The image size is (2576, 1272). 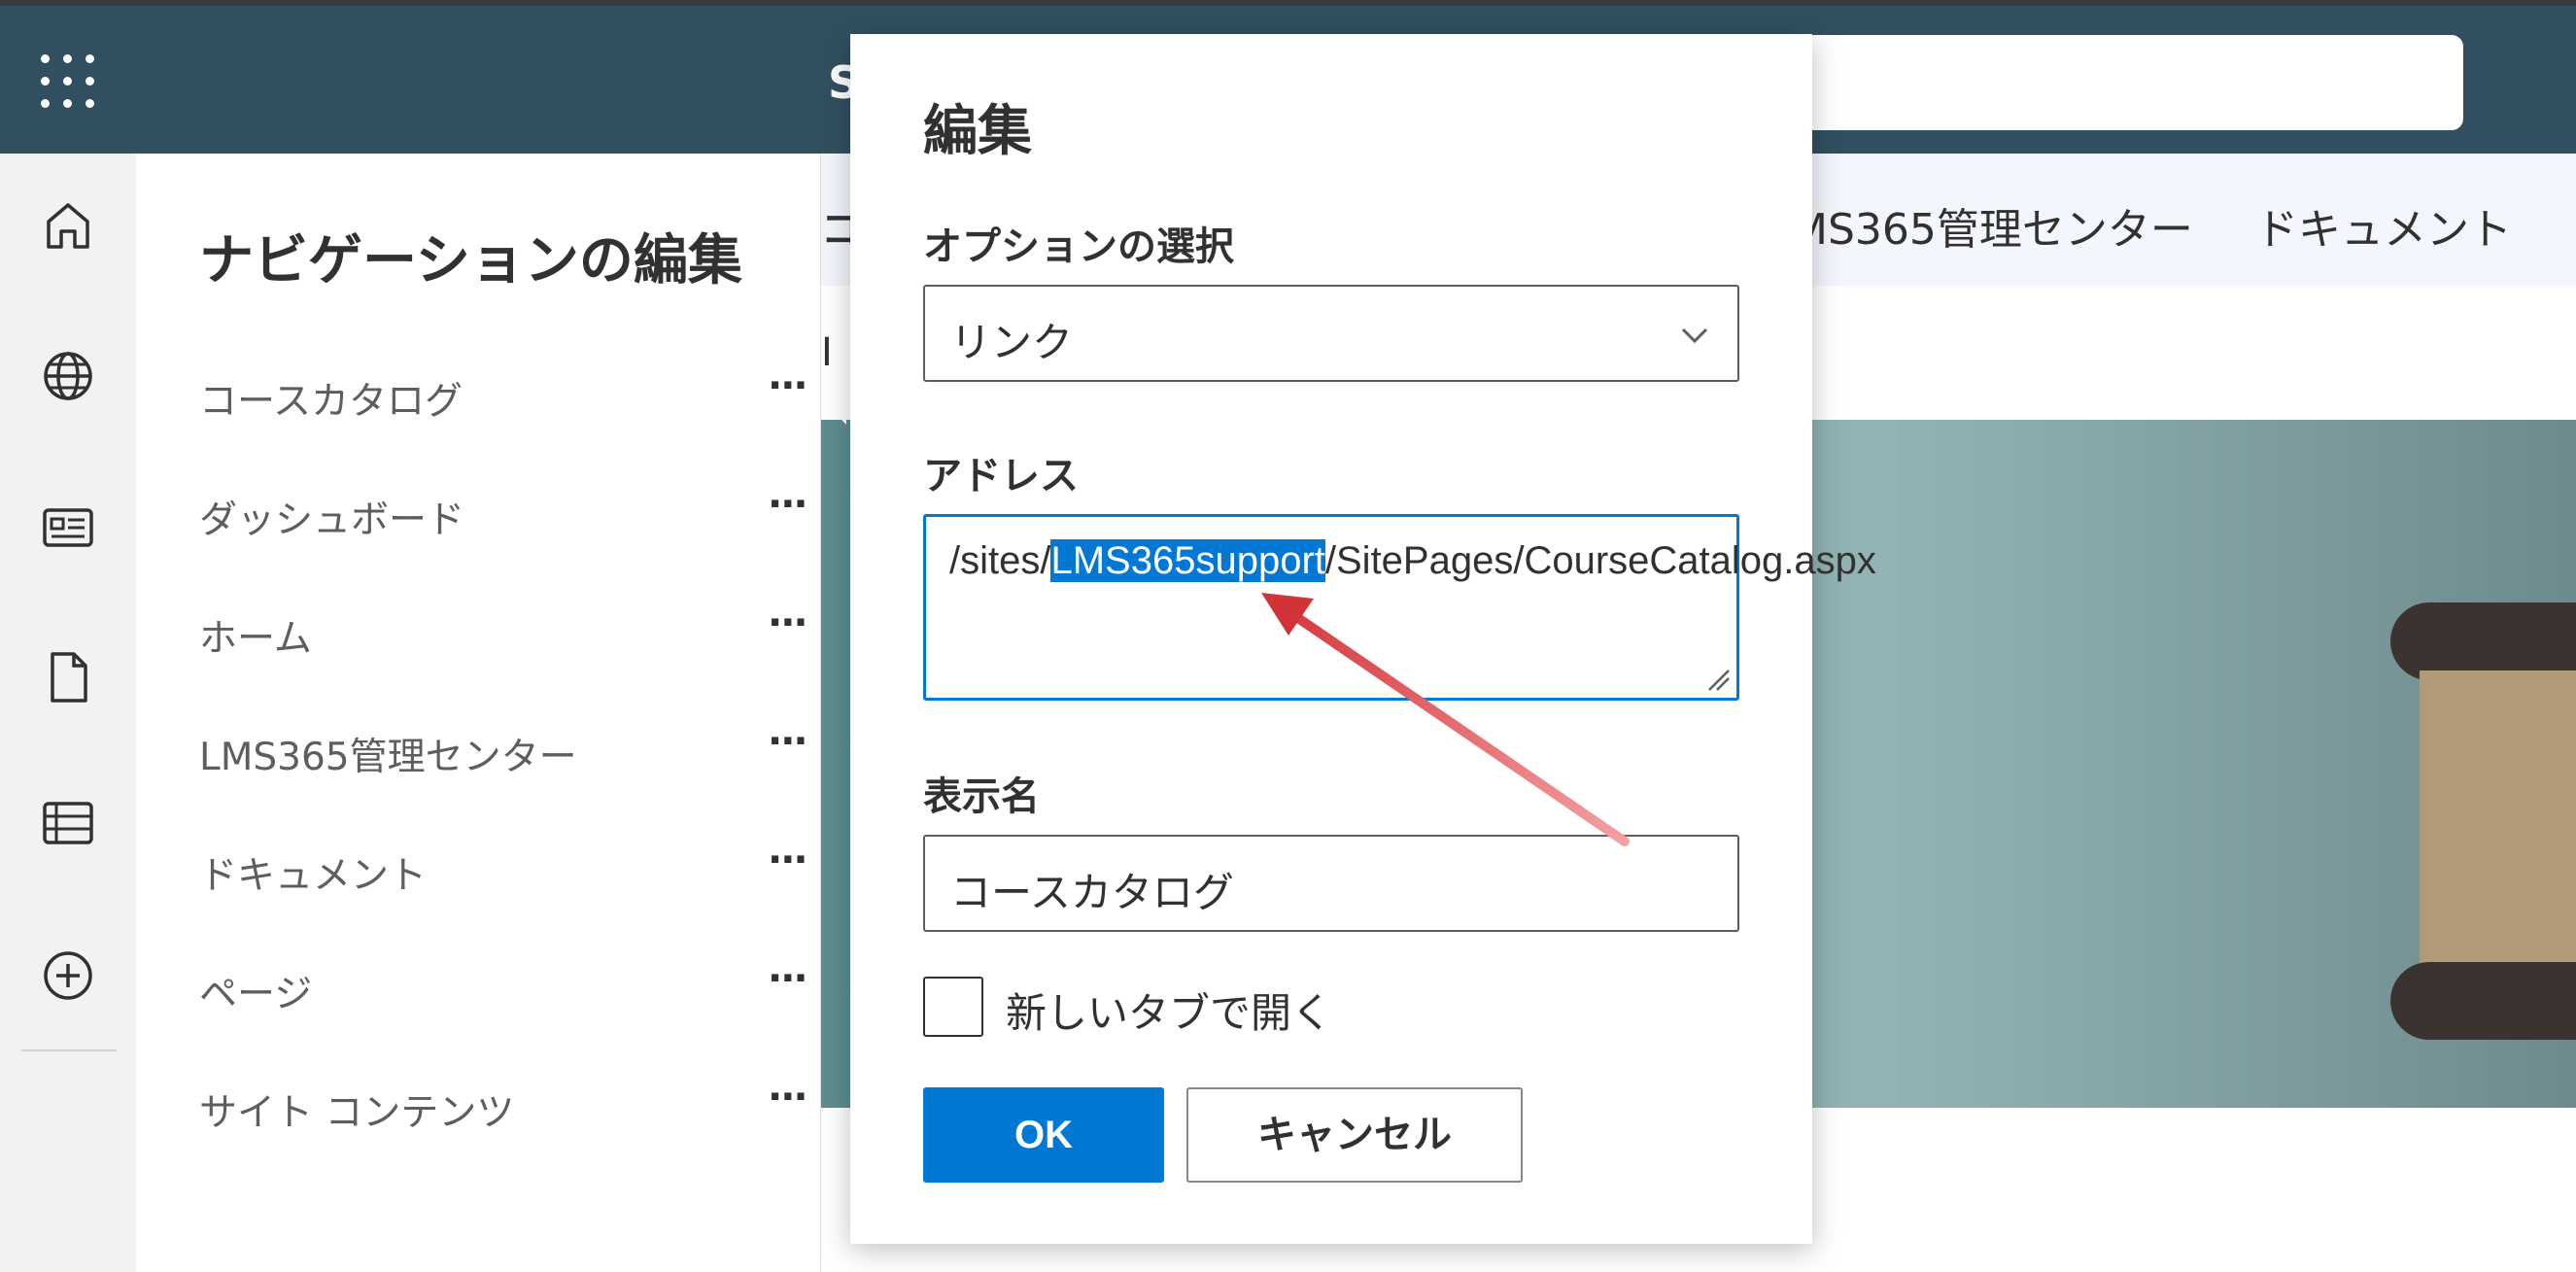 I want to click on resize-grip-icon, so click(x=1717, y=678).